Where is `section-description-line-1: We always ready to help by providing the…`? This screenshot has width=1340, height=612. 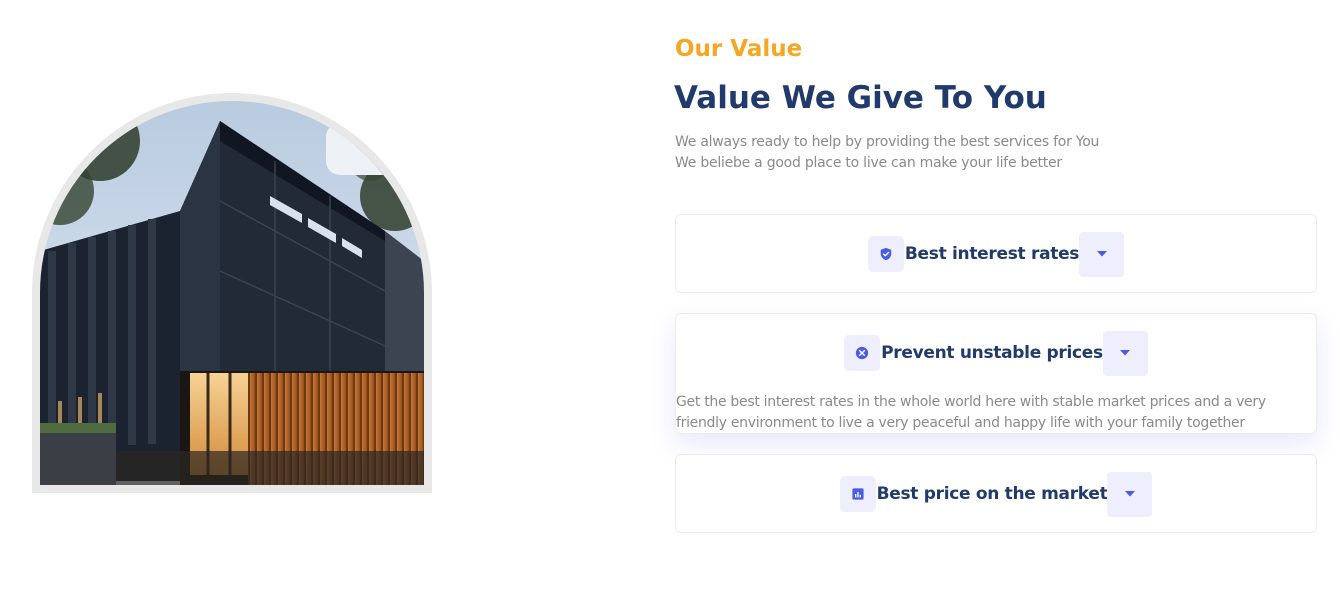 section-description-line-1: We always ready to help by providing the… is located at coordinates (887, 142).